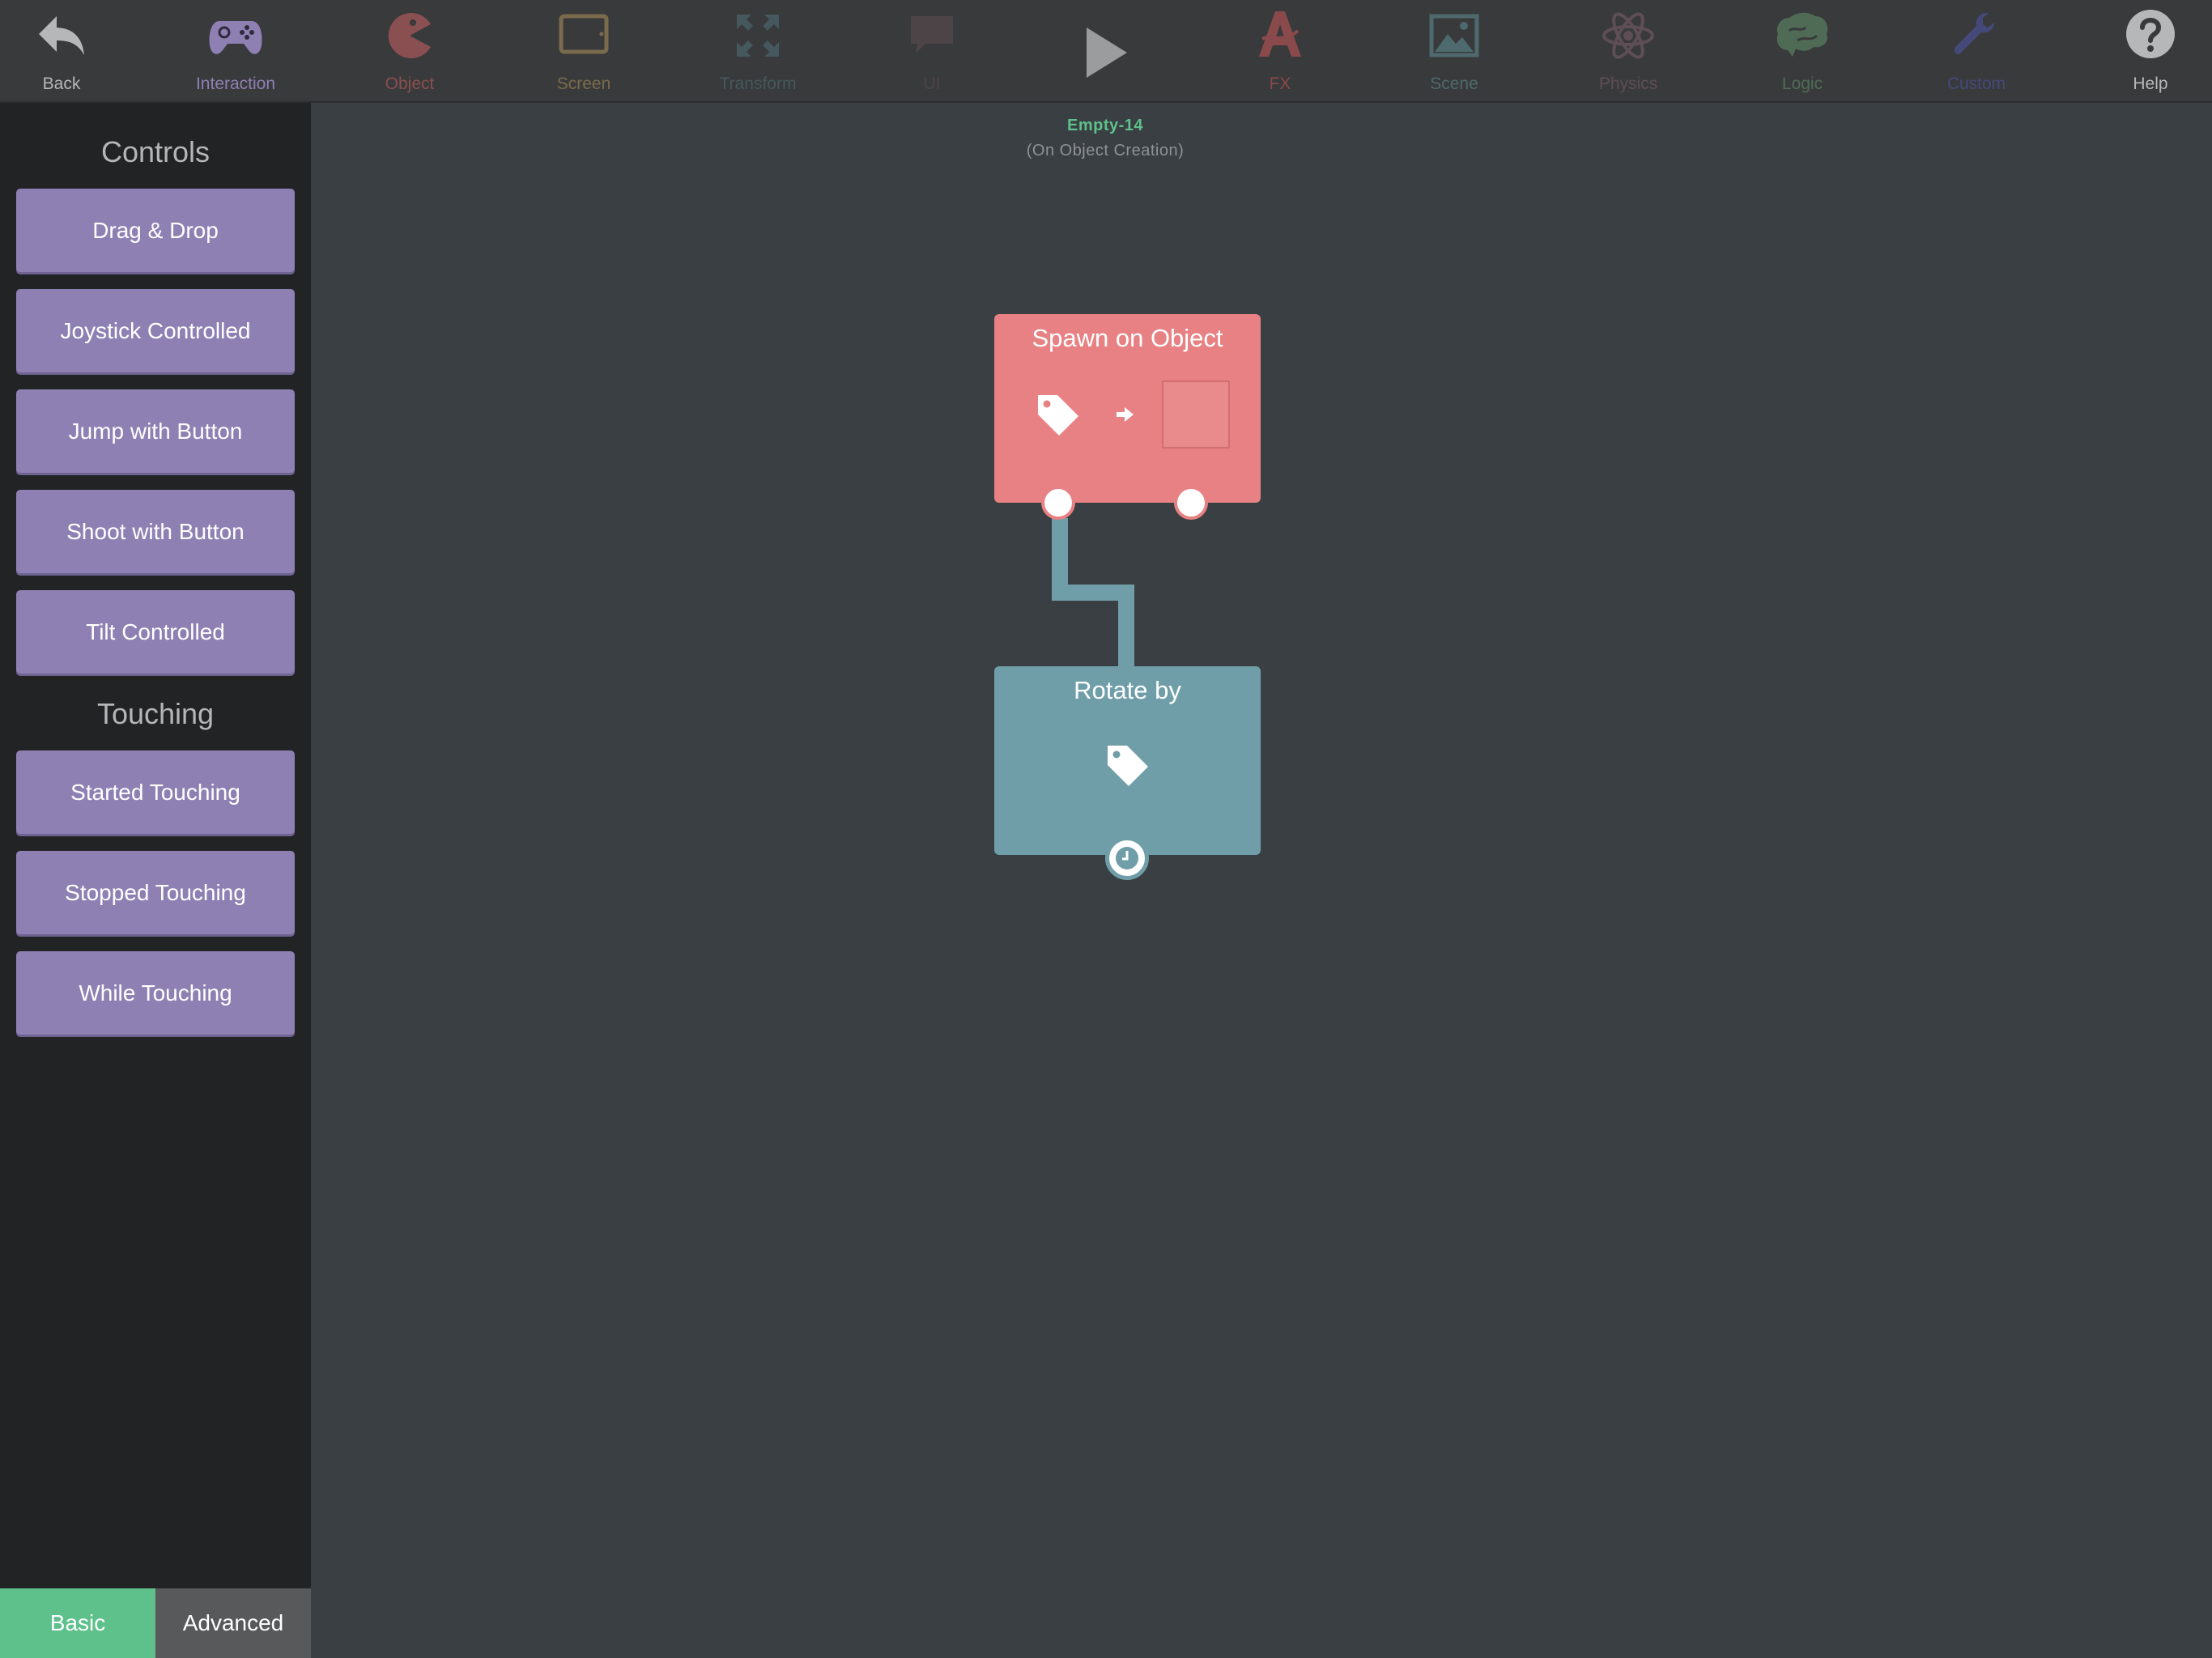 The height and width of the screenshot is (1658, 2212). What do you see at coordinates (584, 34) in the screenshot?
I see `tablet-icon` at bounding box center [584, 34].